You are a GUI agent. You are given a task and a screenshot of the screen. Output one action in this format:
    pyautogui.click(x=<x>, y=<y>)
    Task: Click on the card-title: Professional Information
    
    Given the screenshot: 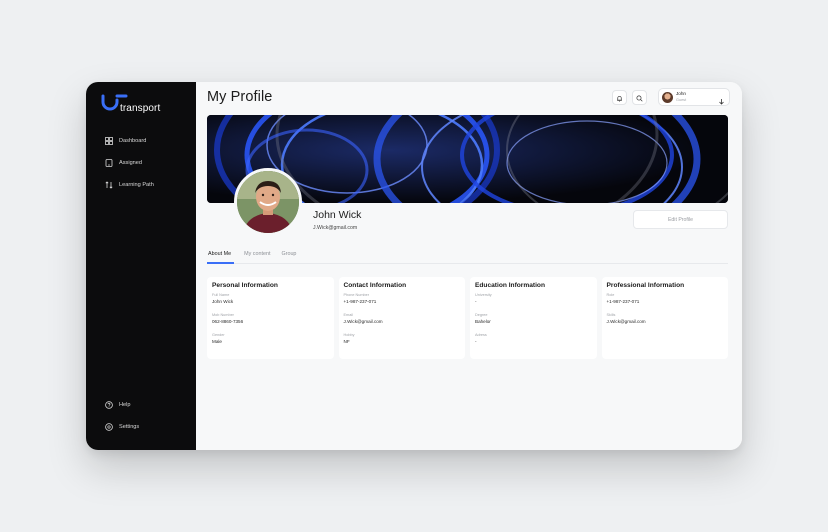 What is the action you would take?
    pyautogui.click(x=645, y=285)
    